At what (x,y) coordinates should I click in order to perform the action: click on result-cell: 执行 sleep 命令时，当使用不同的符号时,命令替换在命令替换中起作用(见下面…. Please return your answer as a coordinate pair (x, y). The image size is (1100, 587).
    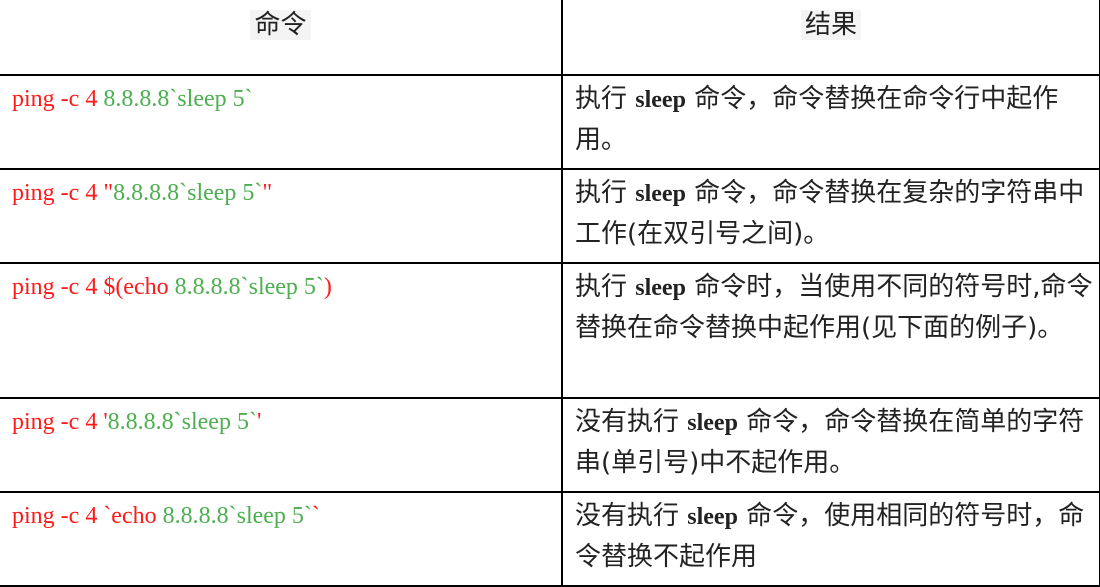
    Looking at the image, I should click on (830, 330).